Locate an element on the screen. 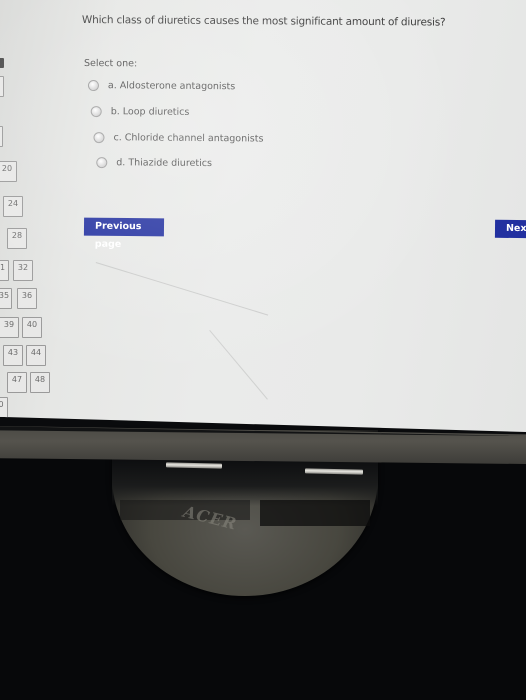  quiz-nav-tile: 39 is located at coordinates (9, 327).